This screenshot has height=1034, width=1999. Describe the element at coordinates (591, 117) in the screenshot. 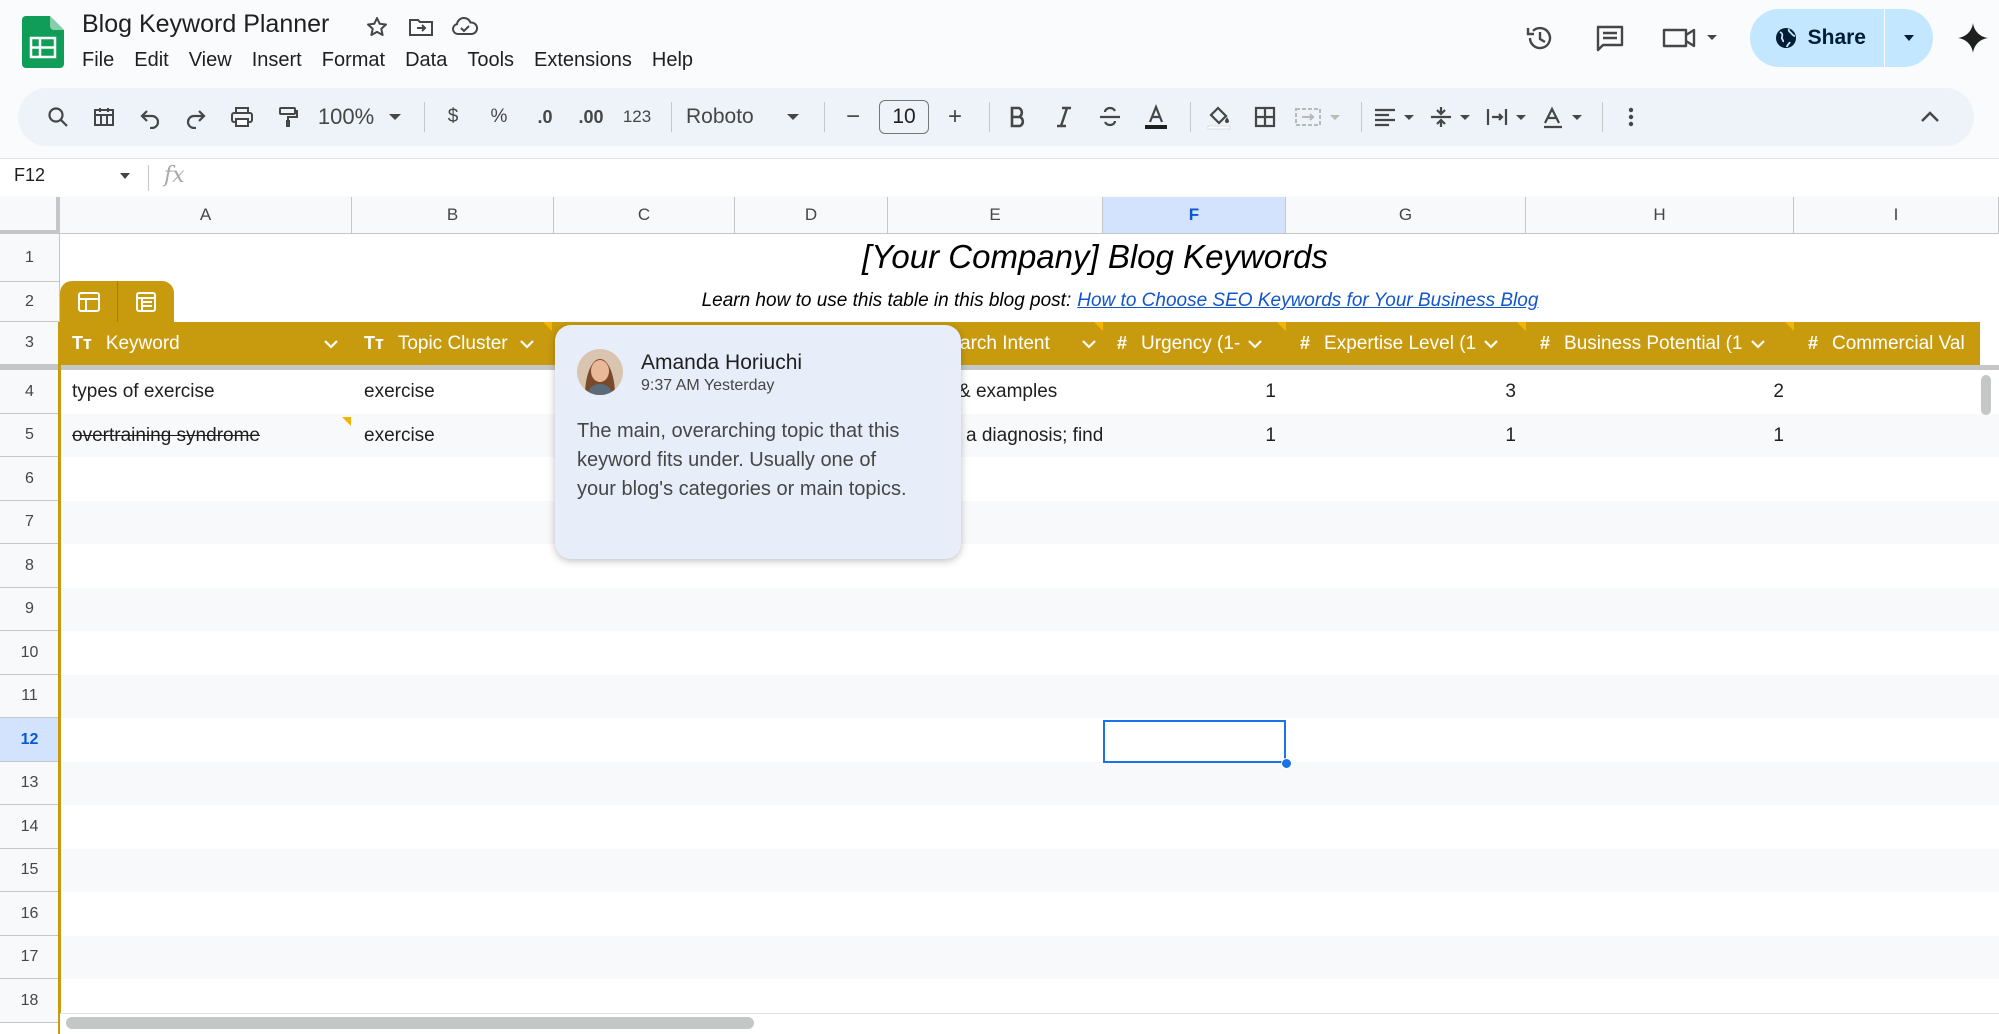

I see `increase-decimal-button: .00` at that location.